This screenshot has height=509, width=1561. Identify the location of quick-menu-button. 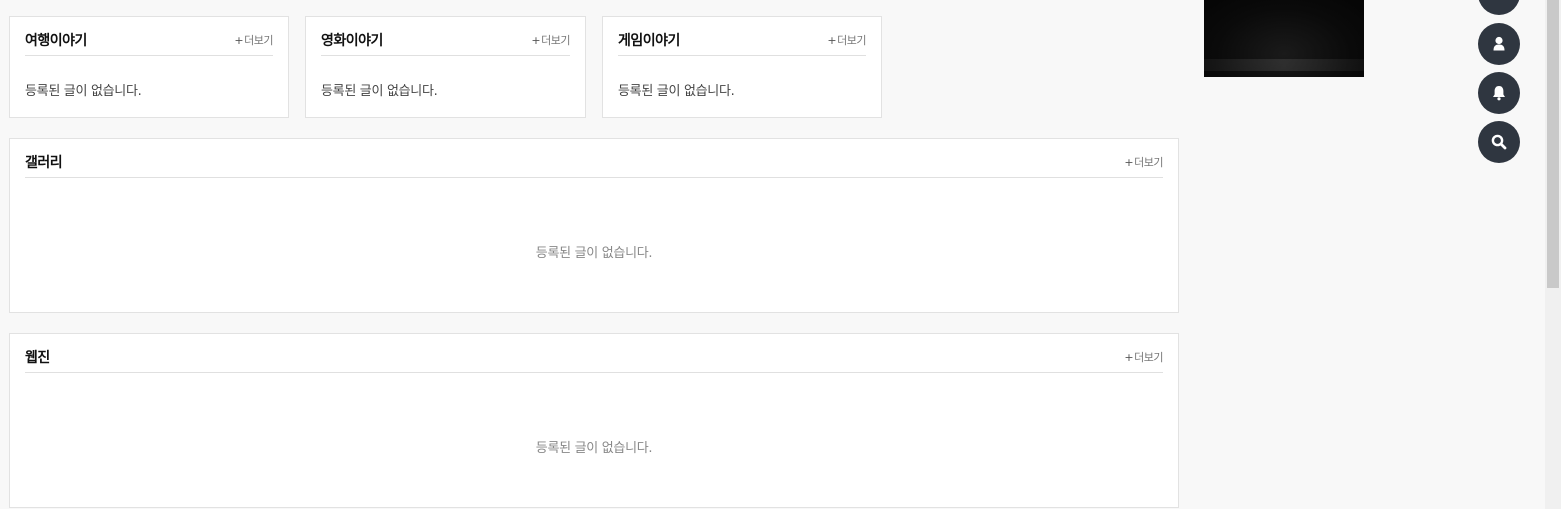
(1499, 7).